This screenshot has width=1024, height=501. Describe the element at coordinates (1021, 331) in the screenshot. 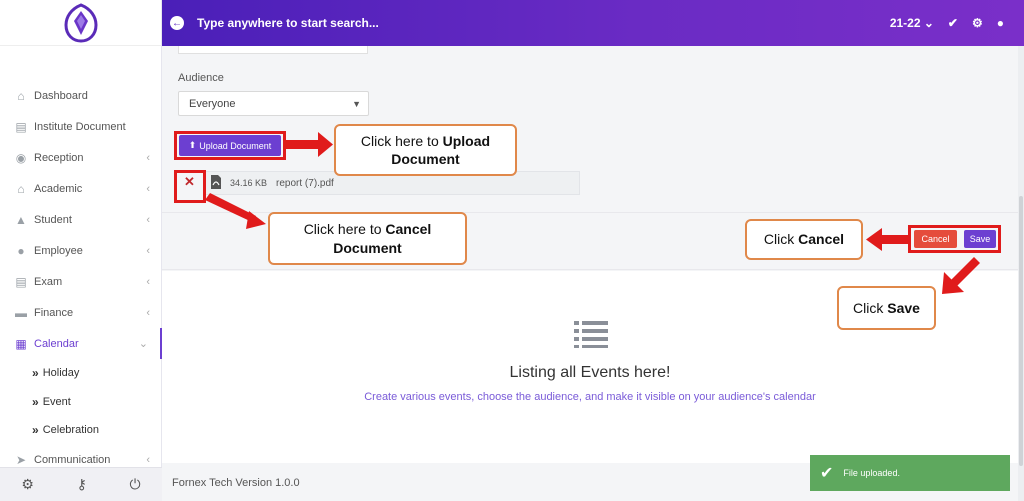

I see `scrollbar-thumb` at that location.